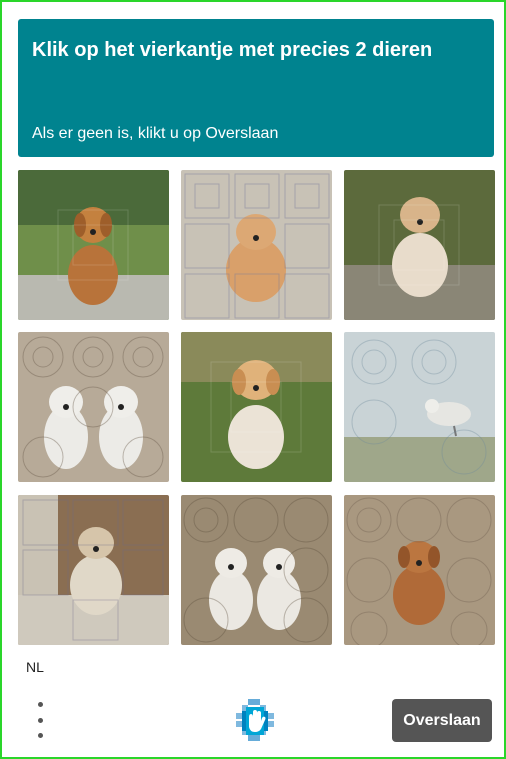 The height and width of the screenshot is (759, 506). I want to click on tile-5-image, so click(256, 407).